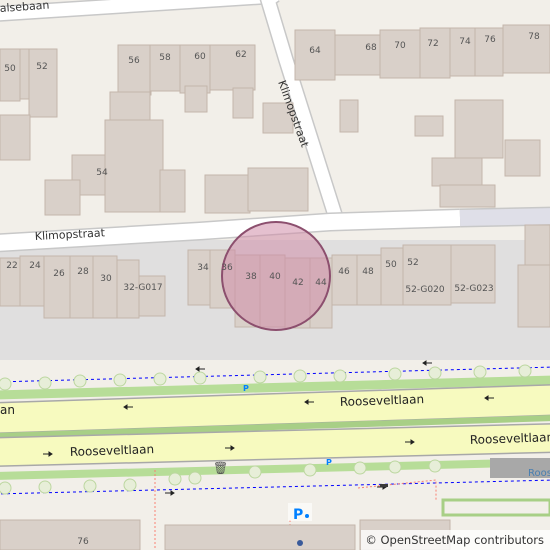 The image size is (550, 550). What do you see at coordinates (368, 272) in the screenshot?
I see `house-number: 48` at bounding box center [368, 272].